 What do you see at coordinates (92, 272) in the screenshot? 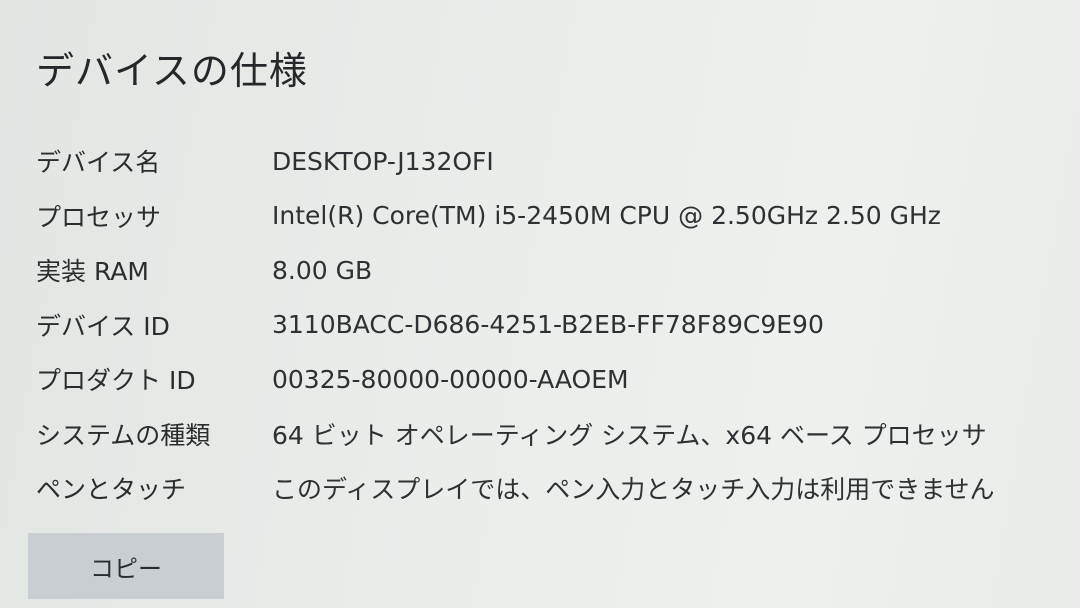
I see `spec-label: 実装 RAM` at bounding box center [92, 272].